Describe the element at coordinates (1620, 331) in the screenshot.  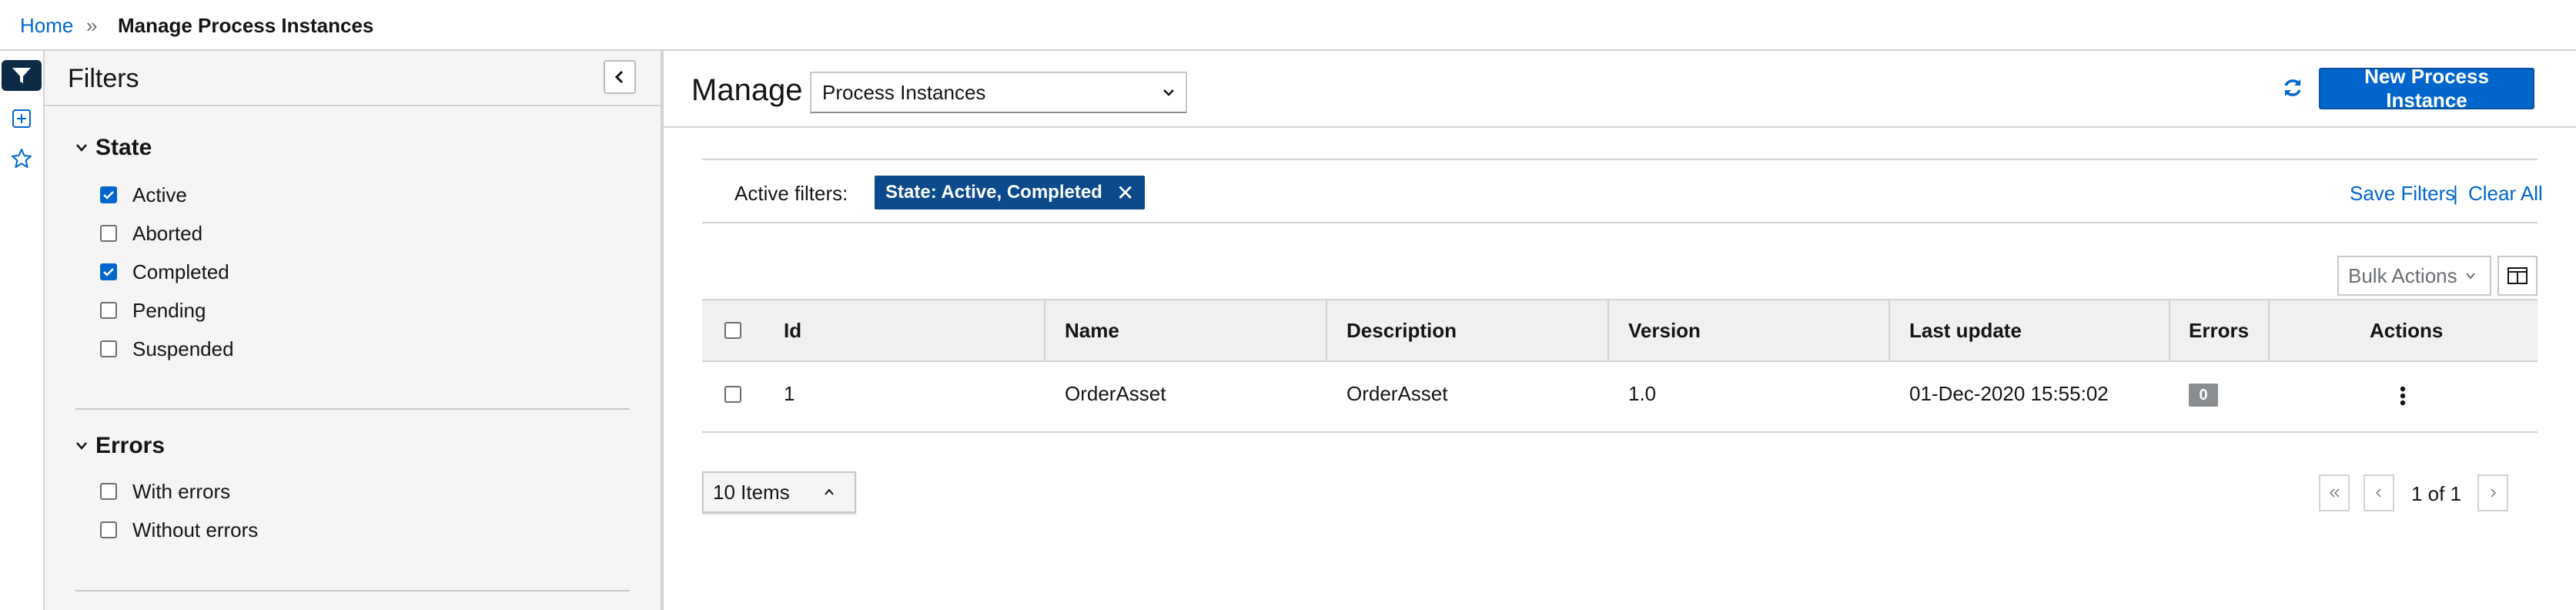
I see `table-header` at that location.